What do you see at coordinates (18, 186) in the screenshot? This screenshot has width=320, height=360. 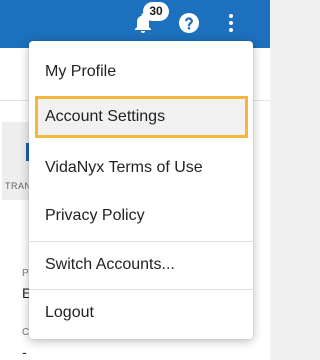 I see `tab-label: TRAN` at bounding box center [18, 186].